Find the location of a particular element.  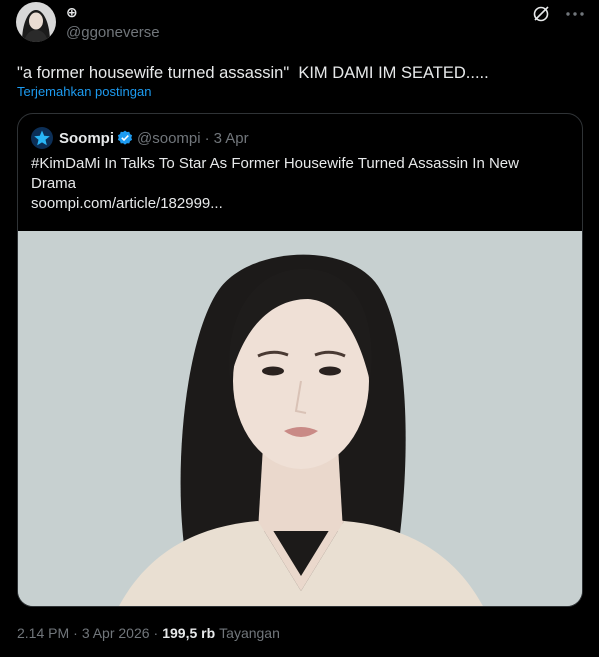

avatar is located at coordinates (36, 22).